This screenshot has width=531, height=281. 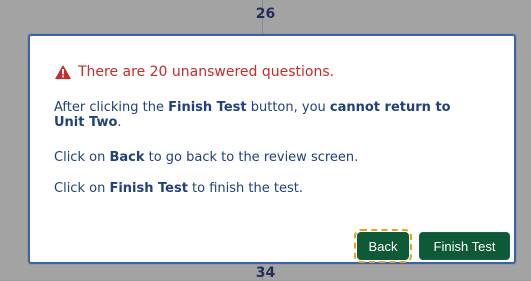 I want to click on warning-message: There are 20 unanswered questions., so click(x=206, y=72).